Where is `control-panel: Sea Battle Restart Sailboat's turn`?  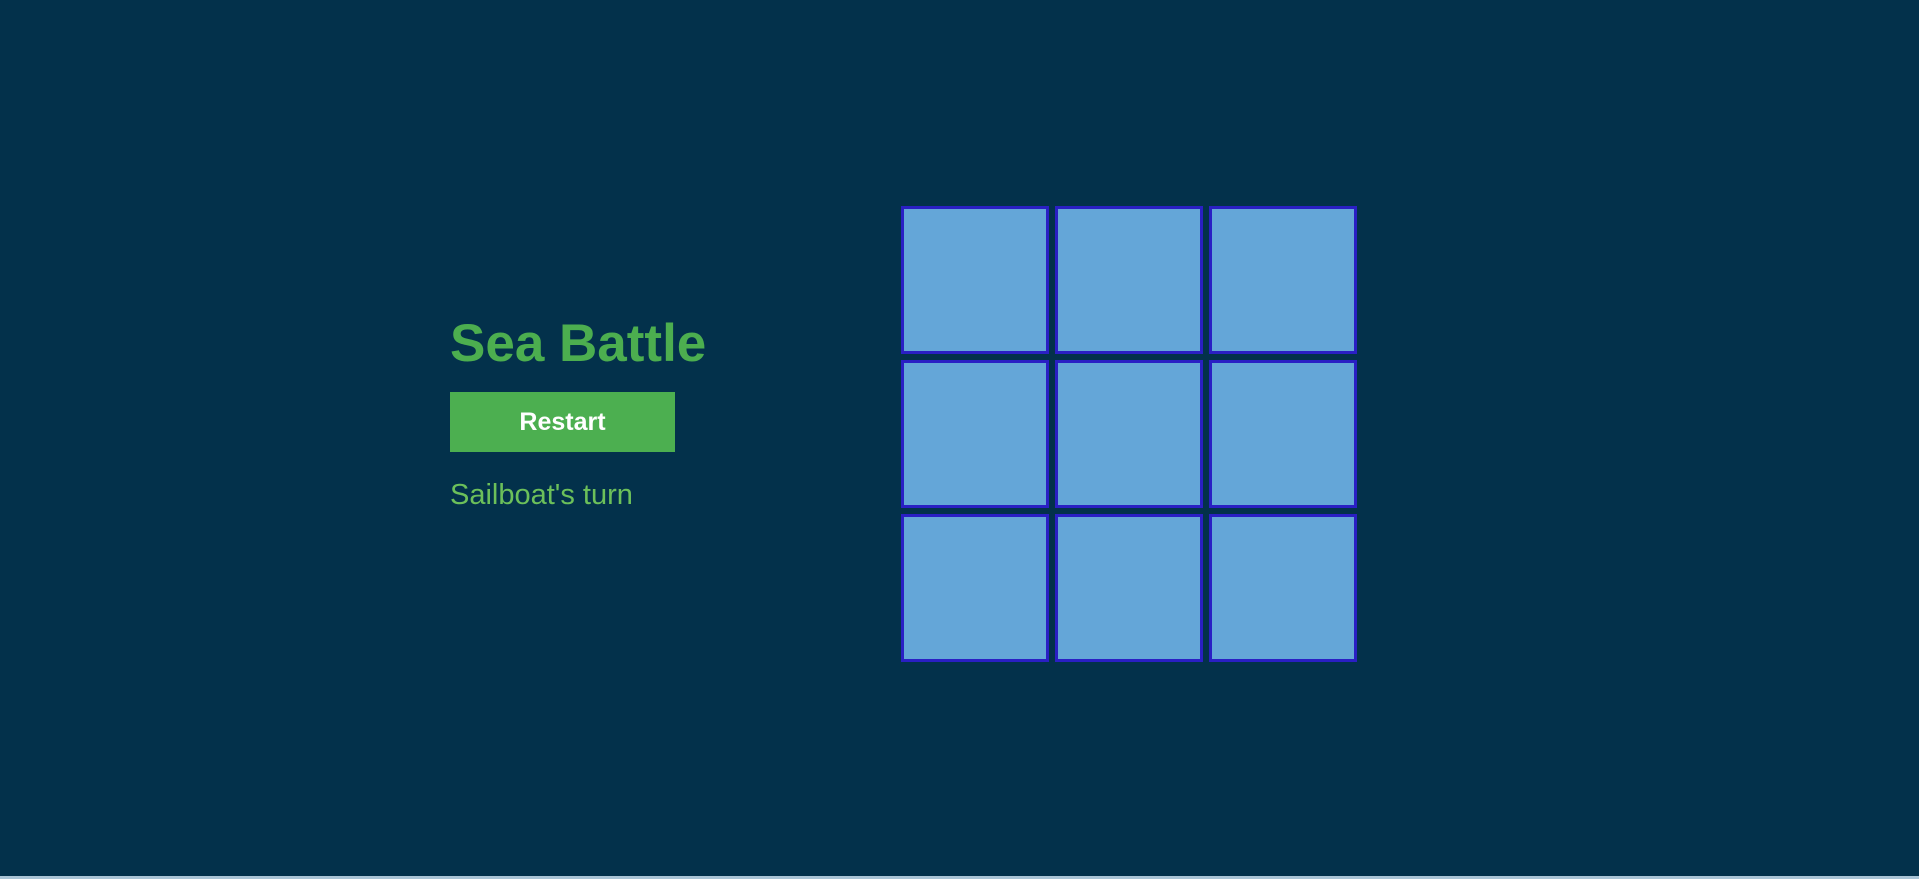
control-panel: Sea Battle Restart Sailboat's turn is located at coordinates (610, 412).